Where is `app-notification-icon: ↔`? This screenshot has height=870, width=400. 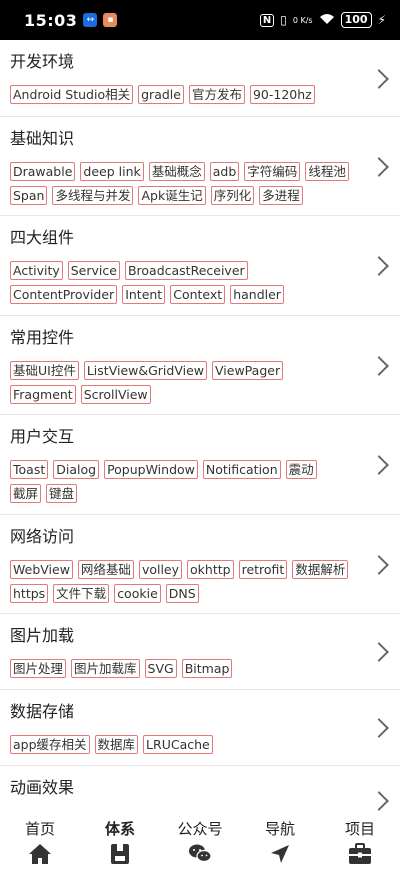 app-notification-icon: ↔ is located at coordinates (90, 20).